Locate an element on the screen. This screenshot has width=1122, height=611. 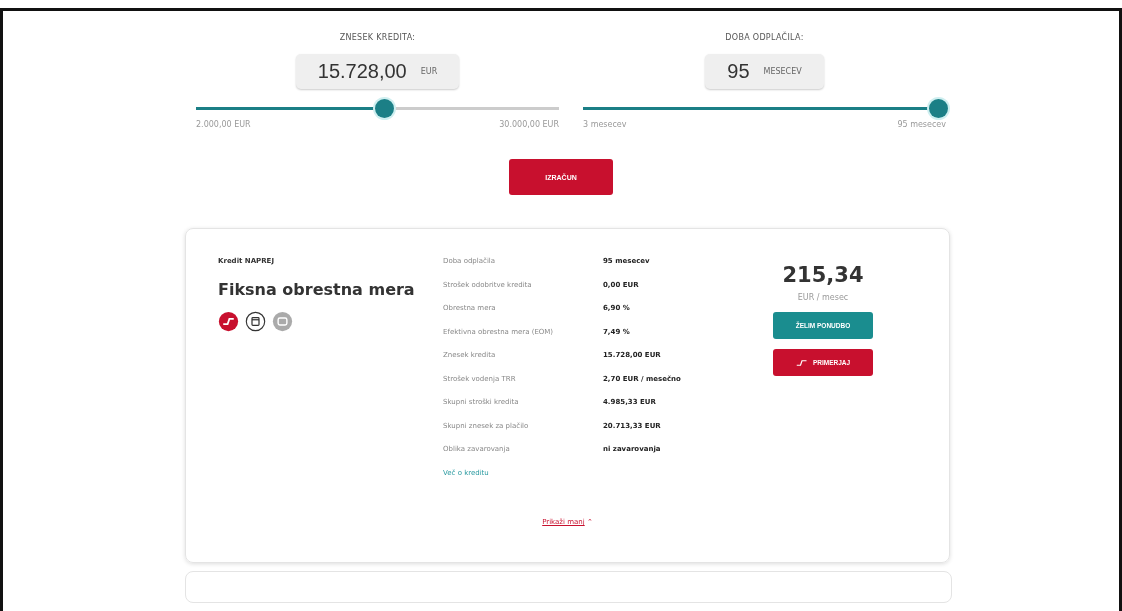
value-field: 95 MESECEV is located at coordinates (764, 71).